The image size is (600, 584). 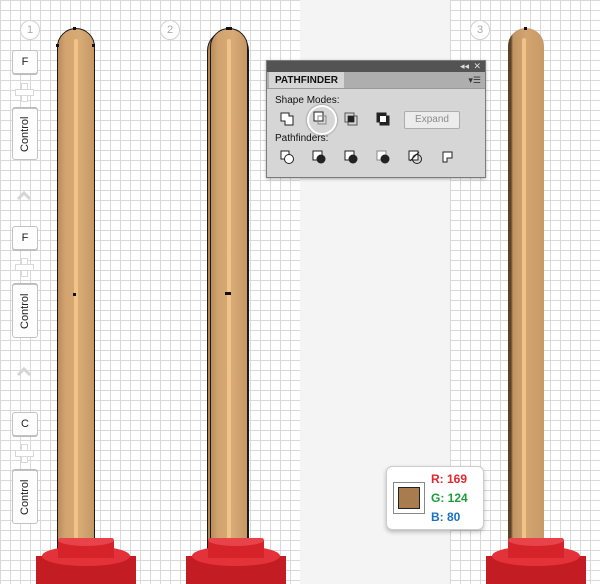 What do you see at coordinates (170, 30) in the screenshot?
I see `step-number-2: 2` at bounding box center [170, 30].